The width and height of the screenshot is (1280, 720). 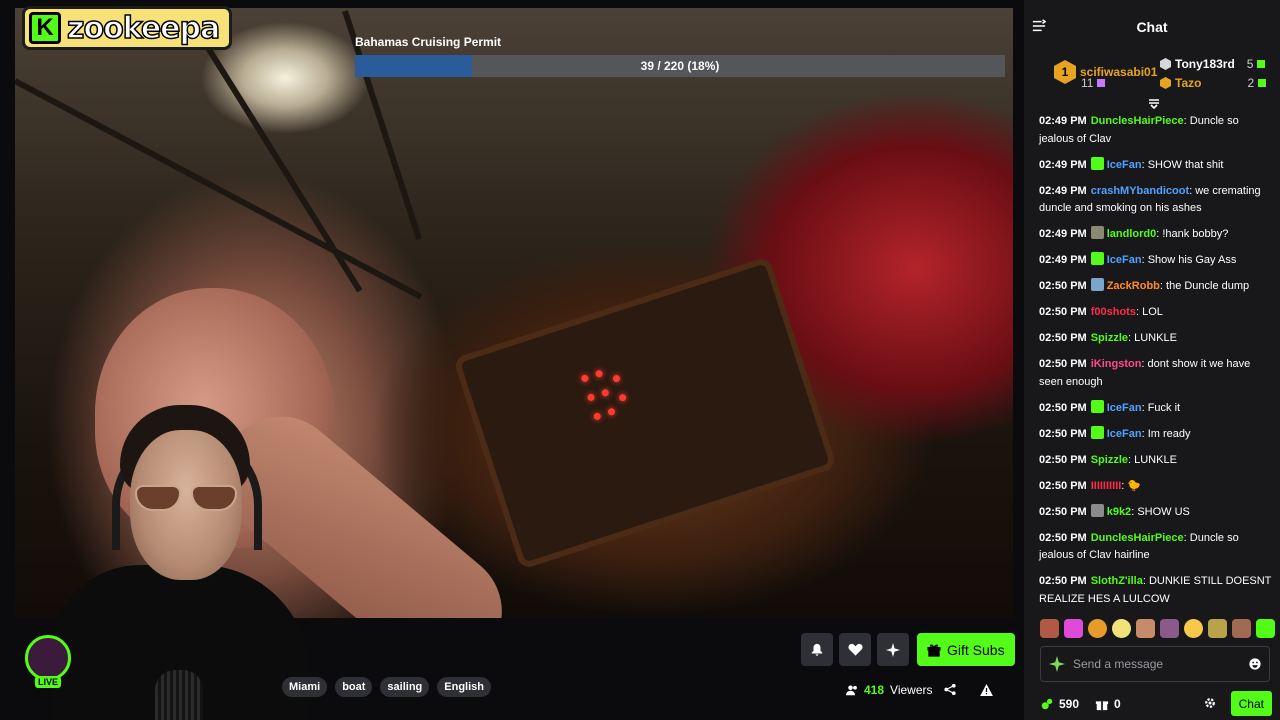 I want to click on chat-settings-button, so click(x=1210, y=705).